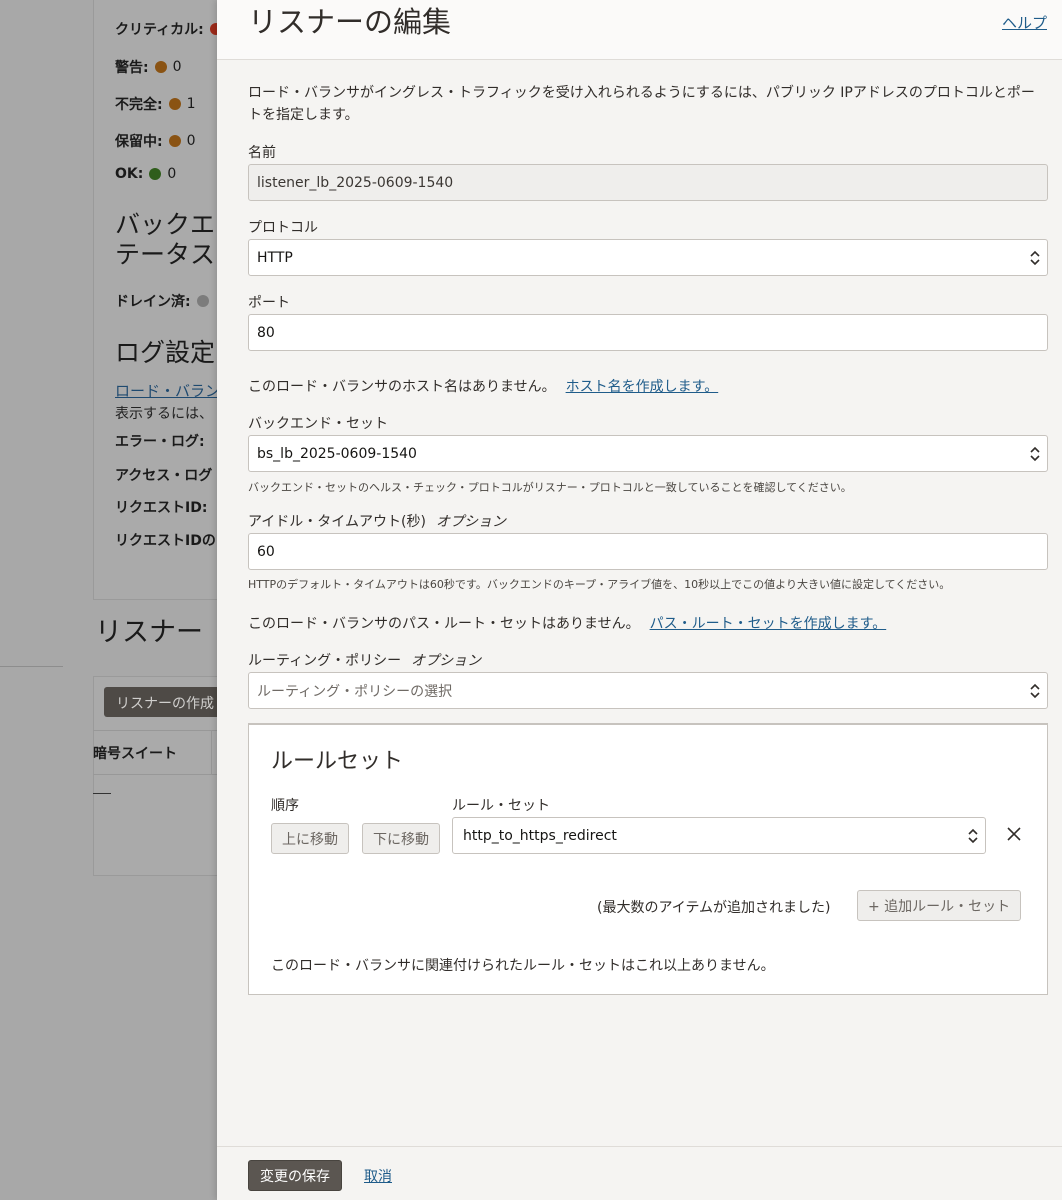 This screenshot has width=1062, height=1200. What do you see at coordinates (155, 104) in the screenshot?
I see `status-incomplete: 不完全: 1` at bounding box center [155, 104].